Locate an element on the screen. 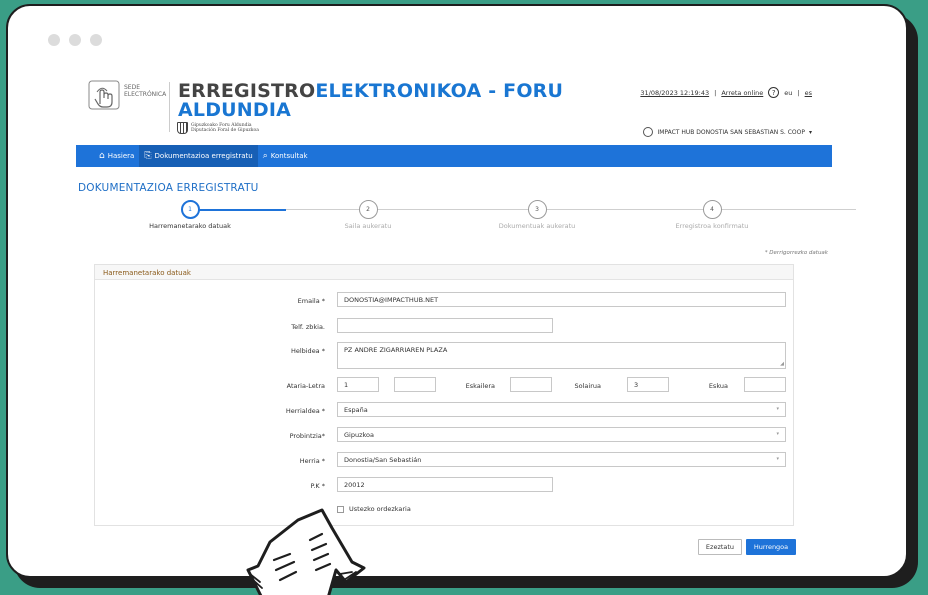 This screenshot has height=595, width=928. step-label: Erregistroa konfirmatu is located at coordinates (712, 226).